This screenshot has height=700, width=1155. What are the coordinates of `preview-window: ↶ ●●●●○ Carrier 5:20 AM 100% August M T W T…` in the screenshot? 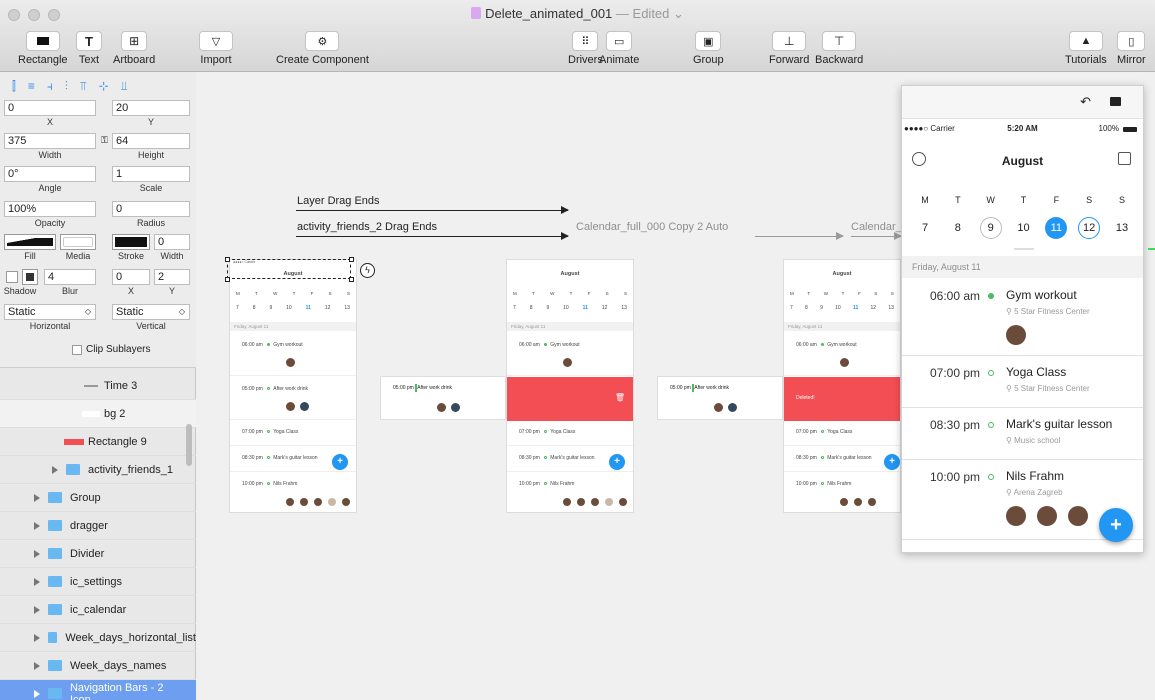 It's located at (1022, 319).